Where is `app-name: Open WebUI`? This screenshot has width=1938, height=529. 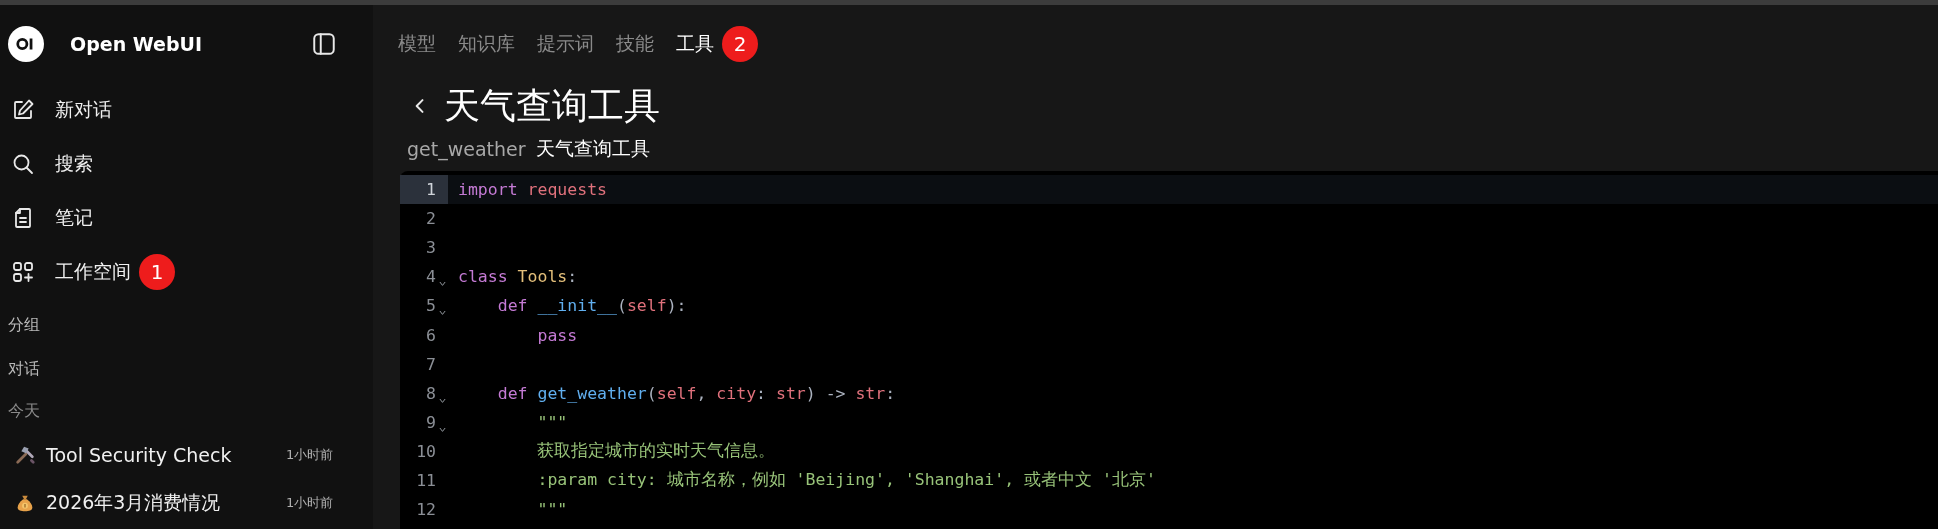 app-name: Open WebUI is located at coordinates (137, 44).